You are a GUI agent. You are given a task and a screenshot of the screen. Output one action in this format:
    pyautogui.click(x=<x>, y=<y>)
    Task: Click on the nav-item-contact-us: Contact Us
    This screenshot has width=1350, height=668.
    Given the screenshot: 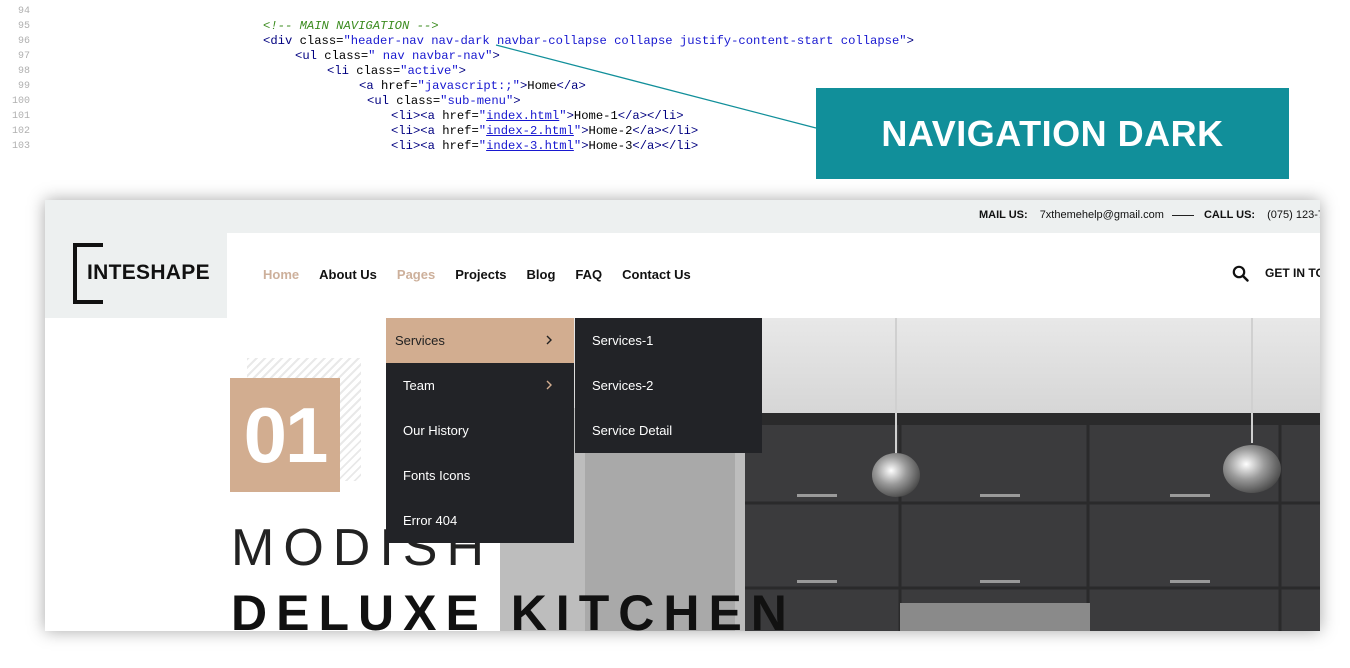 What is the action you would take?
    pyautogui.click(x=656, y=274)
    